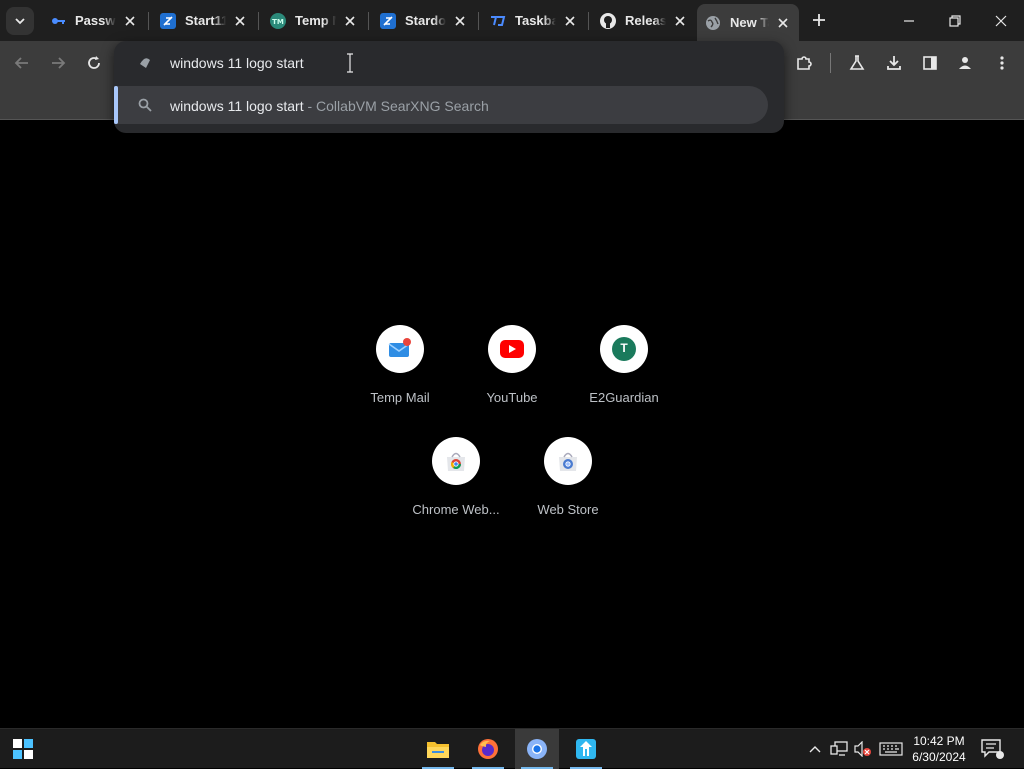  I want to click on notification-icon, so click(992, 749).